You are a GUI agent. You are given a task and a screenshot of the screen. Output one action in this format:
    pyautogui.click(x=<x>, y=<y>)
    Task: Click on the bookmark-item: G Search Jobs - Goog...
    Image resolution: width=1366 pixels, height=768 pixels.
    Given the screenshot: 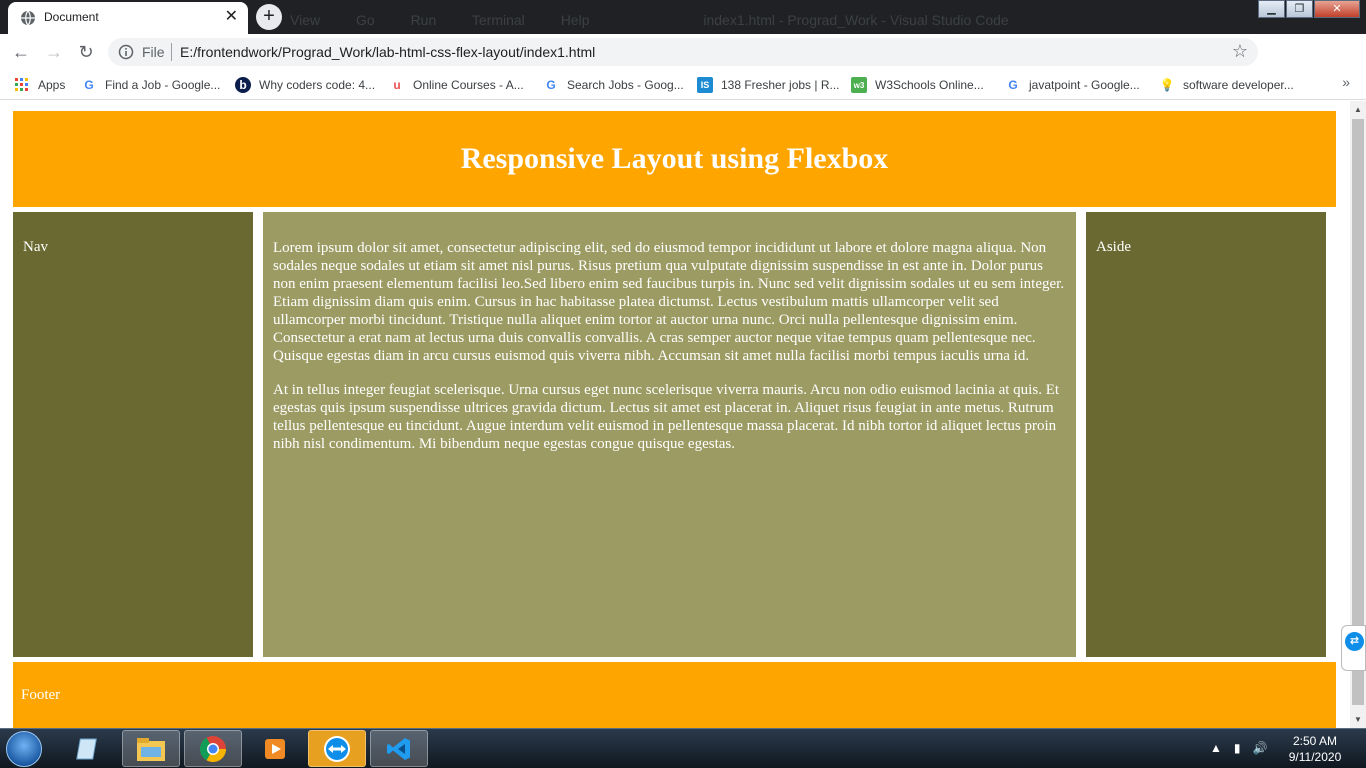 What is the action you would take?
    pyautogui.click(x=613, y=85)
    